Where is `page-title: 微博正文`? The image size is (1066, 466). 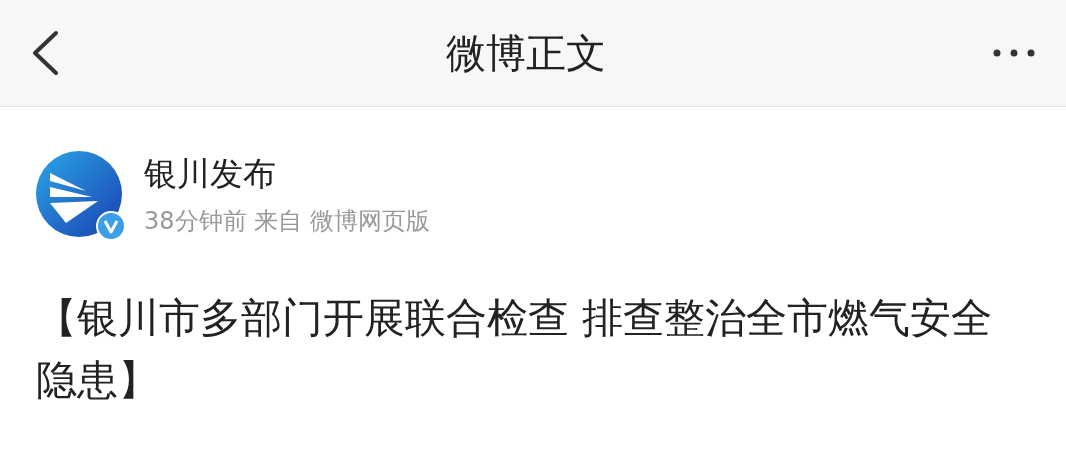 page-title: 微博正文 is located at coordinates (526, 53).